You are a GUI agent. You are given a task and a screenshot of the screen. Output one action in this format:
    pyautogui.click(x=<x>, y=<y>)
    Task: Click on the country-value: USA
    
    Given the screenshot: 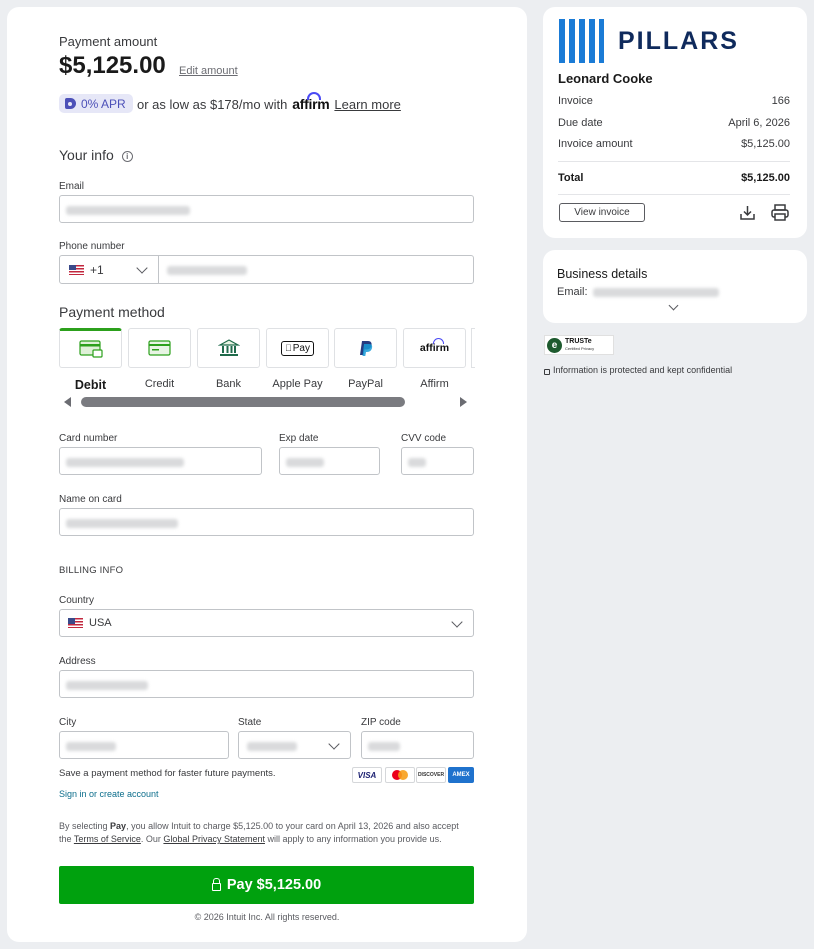 What is the action you would take?
    pyautogui.click(x=100, y=623)
    